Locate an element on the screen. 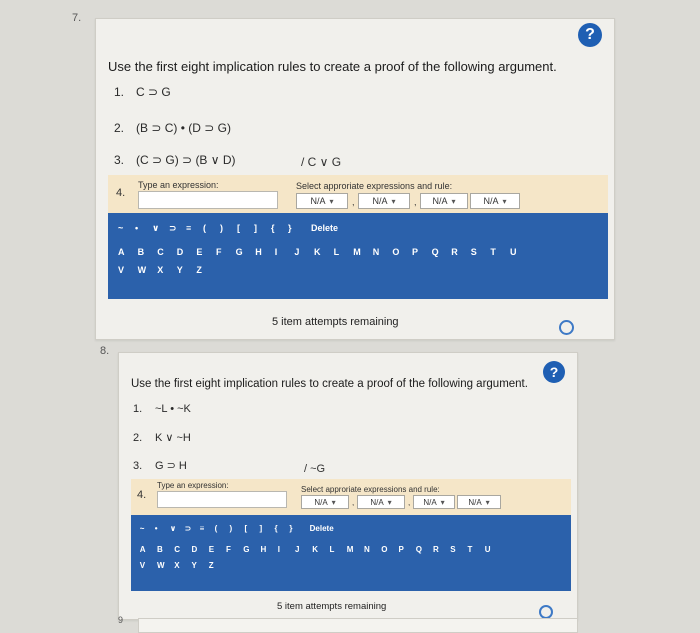 This screenshot has width=700, height=633. select-rule-label: Select approriate expressions and rule: is located at coordinates (374, 186).